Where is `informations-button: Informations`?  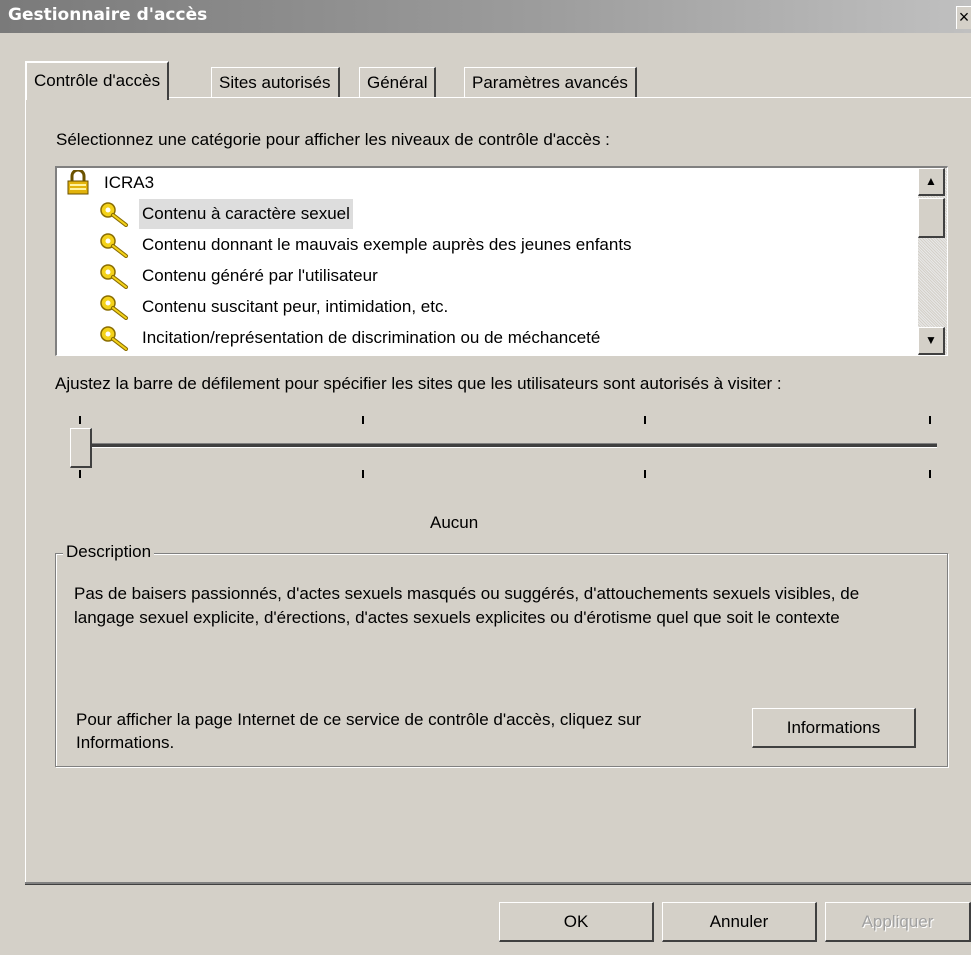
informations-button: Informations is located at coordinates (834, 728).